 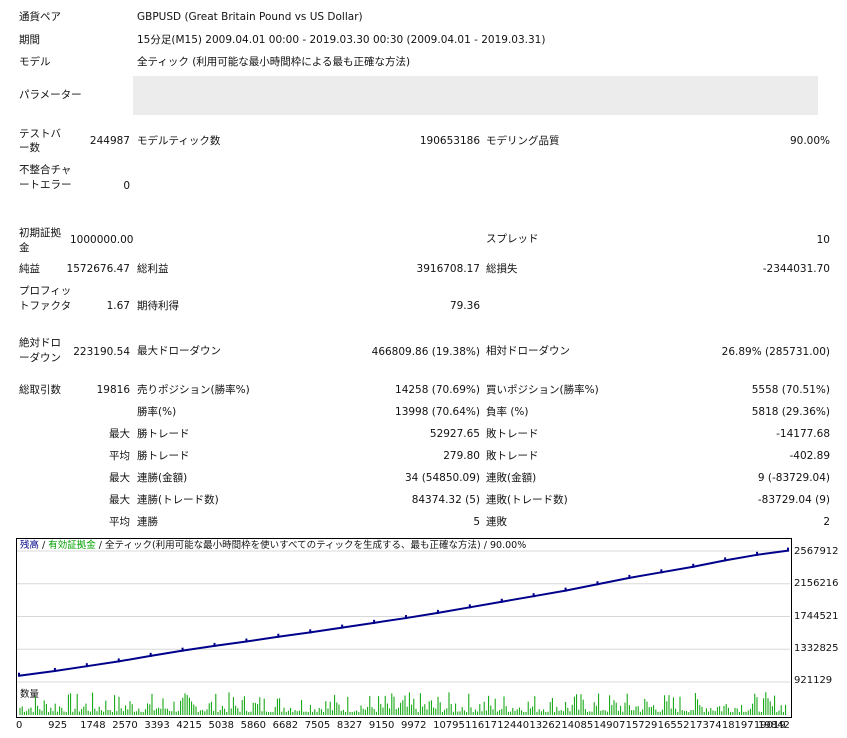 I want to click on bars-value: 244987, so click(x=109, y=141).